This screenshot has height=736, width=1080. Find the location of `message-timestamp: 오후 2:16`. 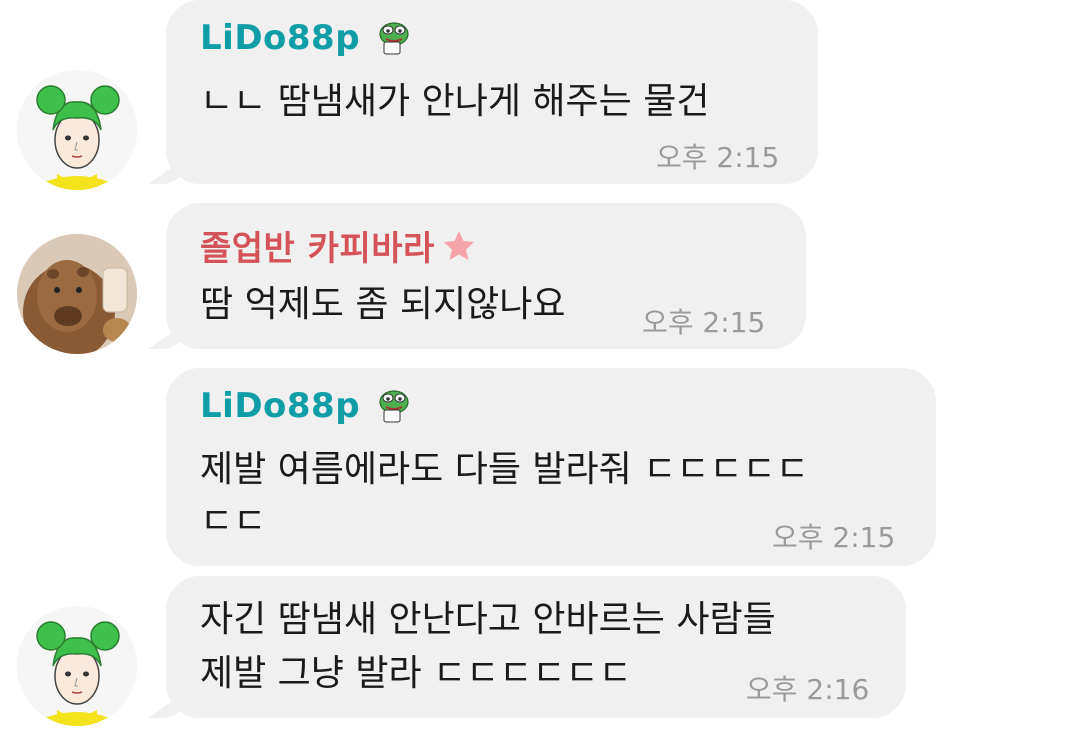

message-timestamp: 오후 2:16 is located at coordinates (808, 689).